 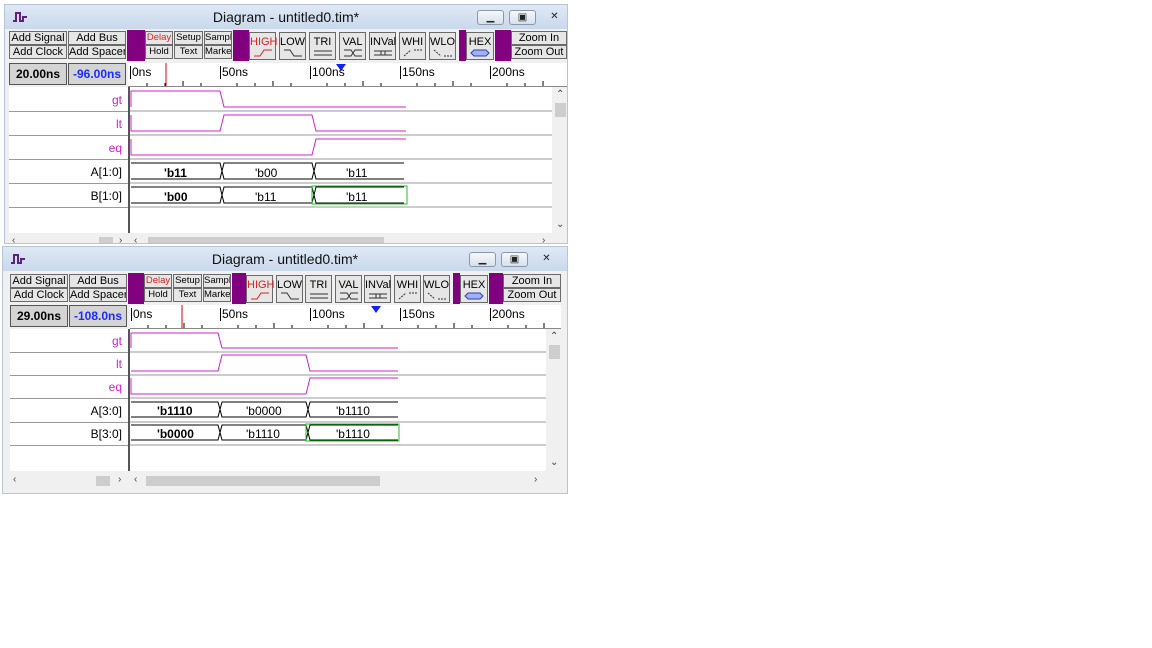 I want to click on marker-triangle-icon, so click(x=376, y=309).